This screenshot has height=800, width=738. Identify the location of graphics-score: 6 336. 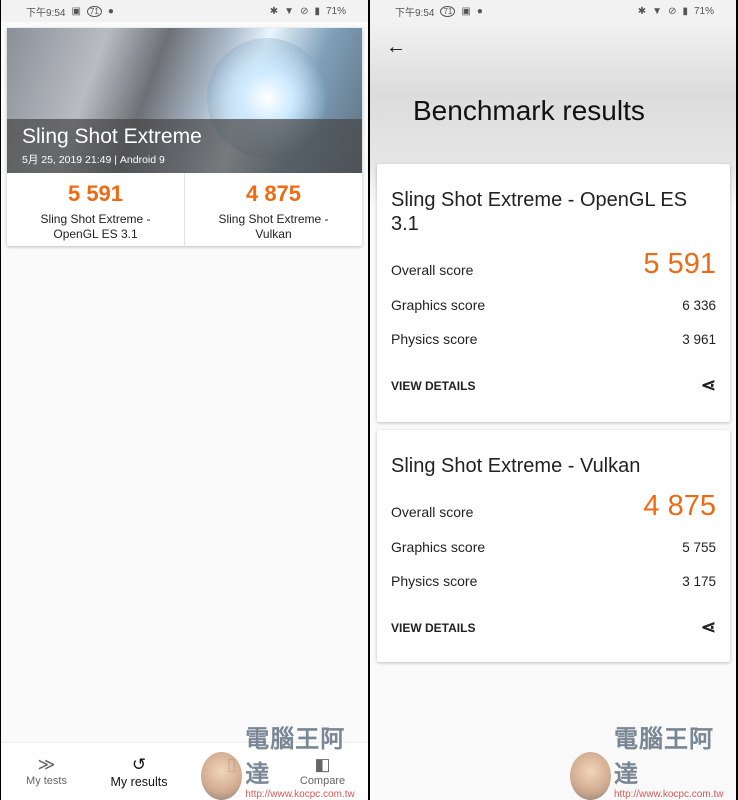
(699, 305).